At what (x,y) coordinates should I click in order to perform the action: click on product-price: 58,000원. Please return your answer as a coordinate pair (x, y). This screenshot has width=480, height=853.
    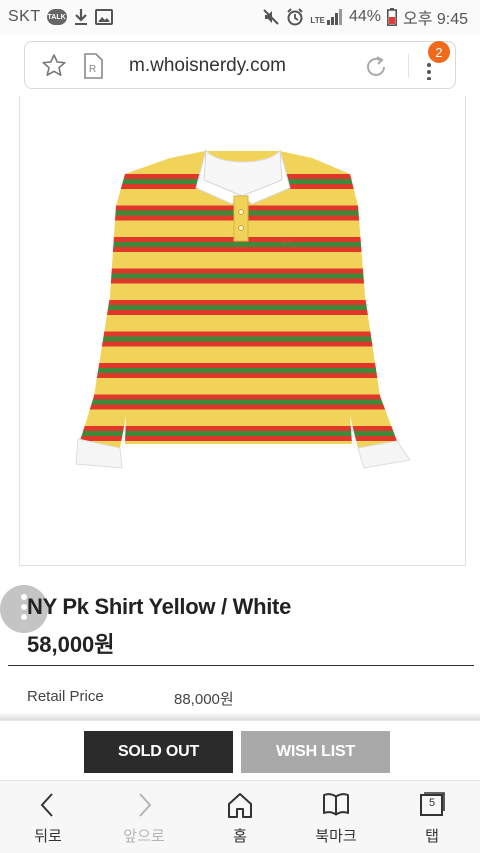
    Looking at the image, I should click on (71, 644).